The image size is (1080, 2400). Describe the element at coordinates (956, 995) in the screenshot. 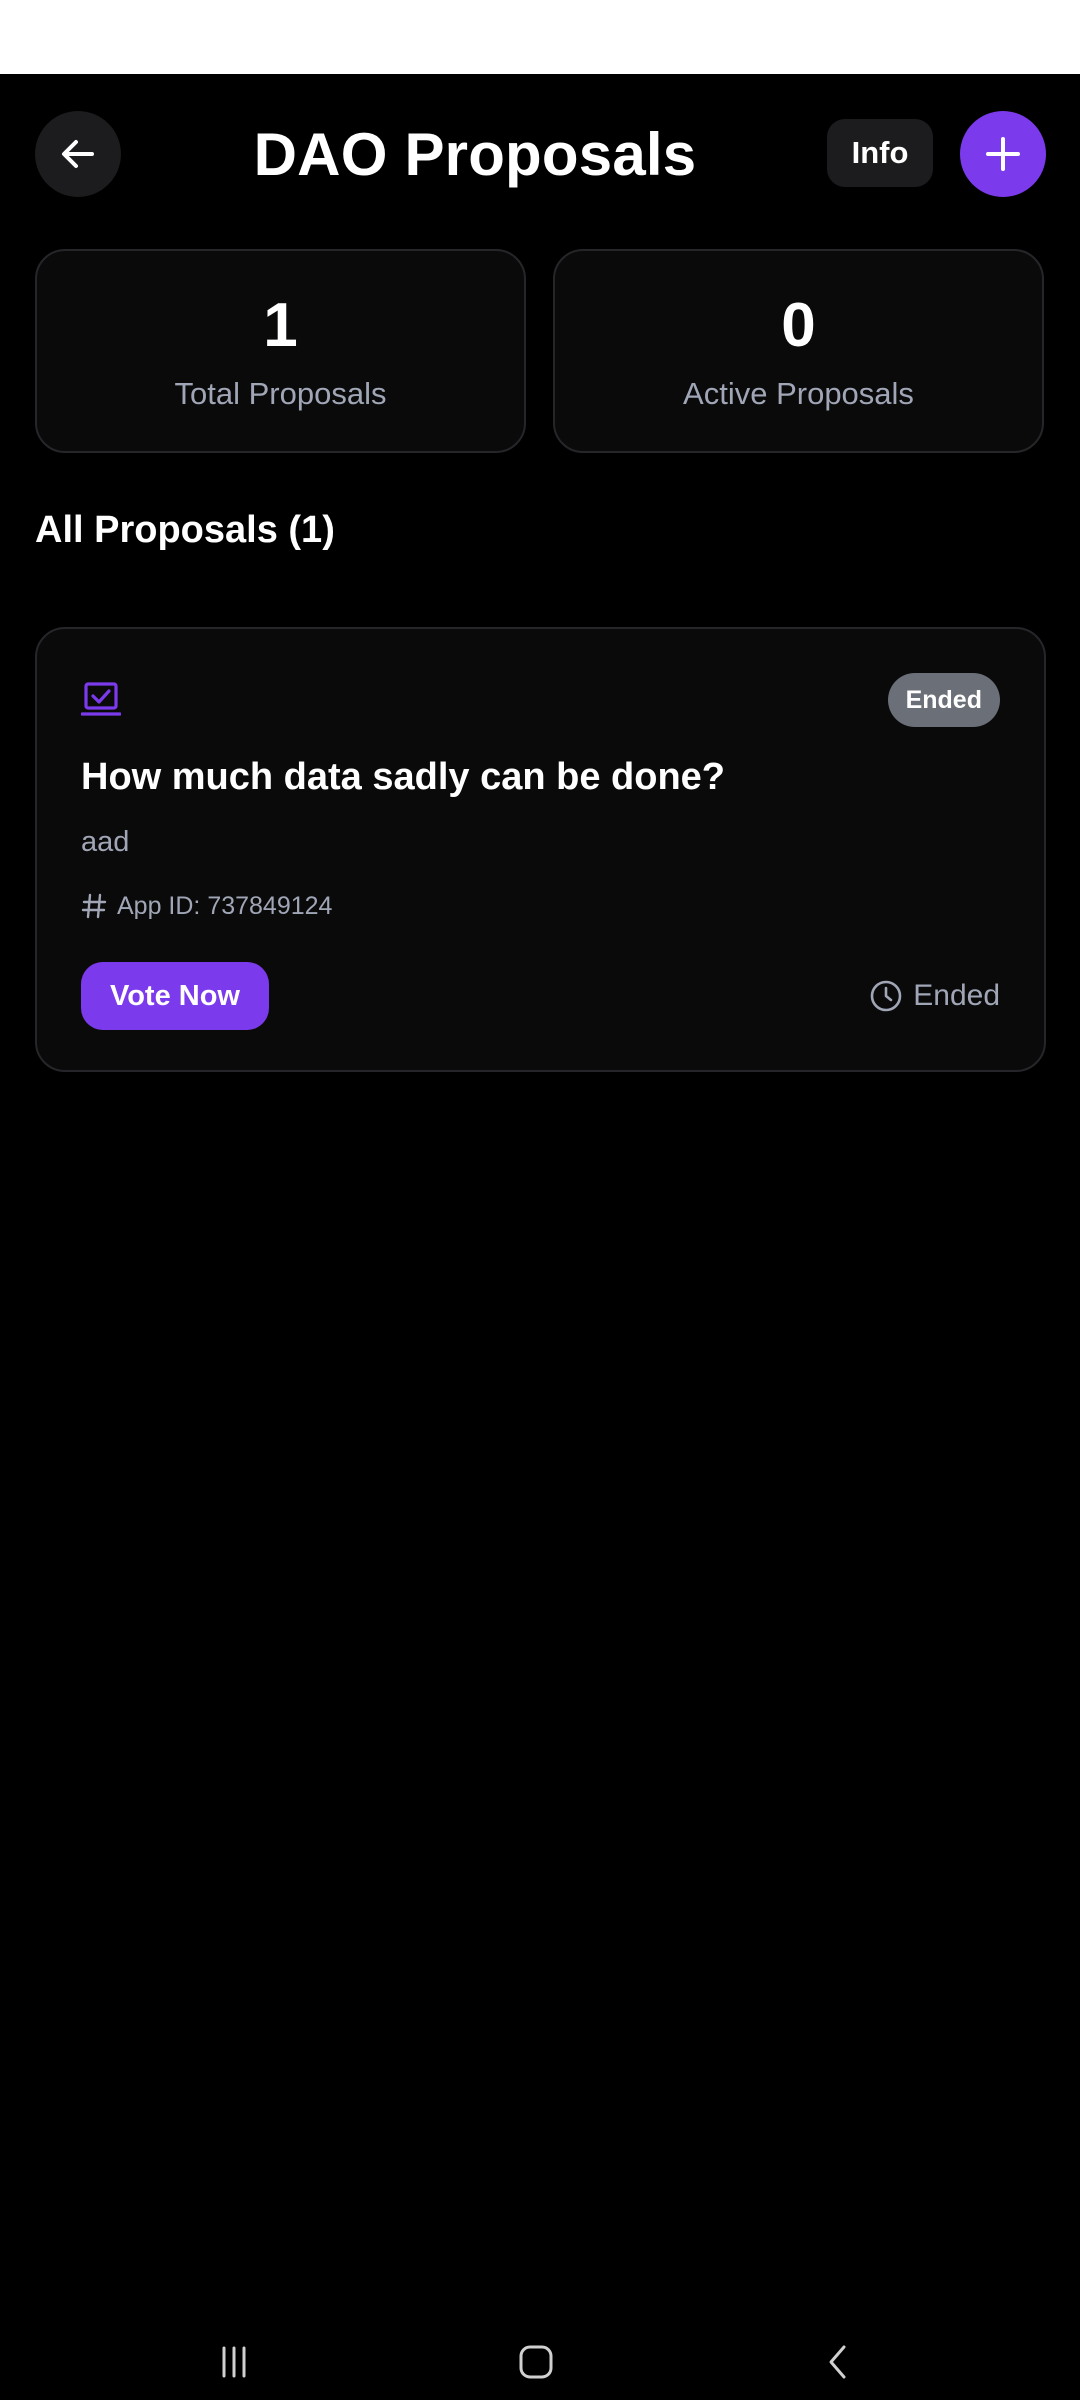

I see `time-status-text: Ended` at that location.